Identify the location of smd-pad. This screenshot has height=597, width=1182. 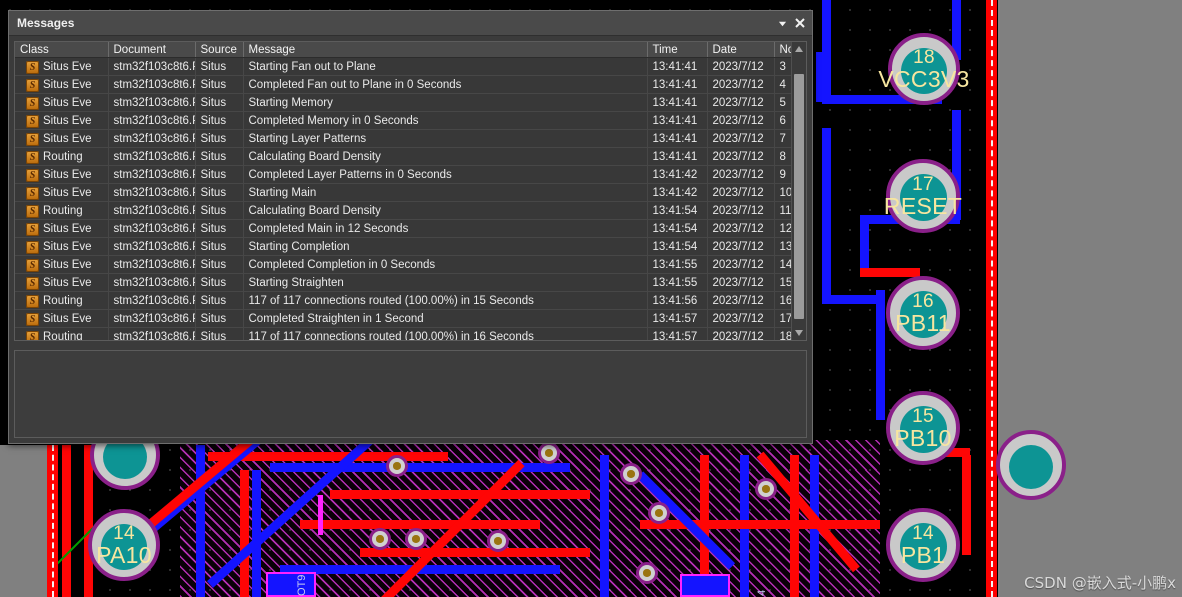
(705, 585).